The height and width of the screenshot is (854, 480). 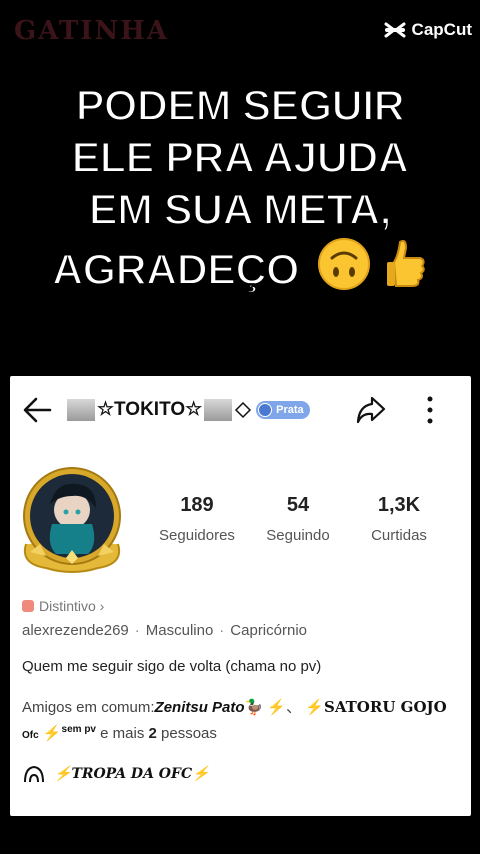 What do you see at coordinates (298, 505) in the screenshot?
I see `following-count: 54` at bounding box center [298, 505].